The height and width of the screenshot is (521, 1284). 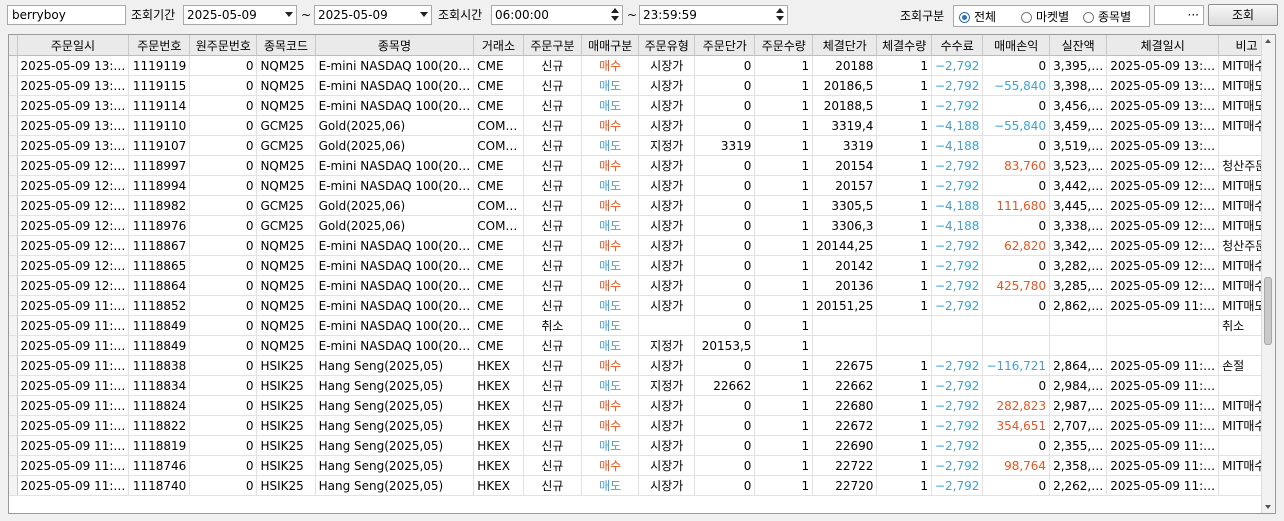 I want to click on cell-fill-price: 20144,25, so click(x=845, y=245).